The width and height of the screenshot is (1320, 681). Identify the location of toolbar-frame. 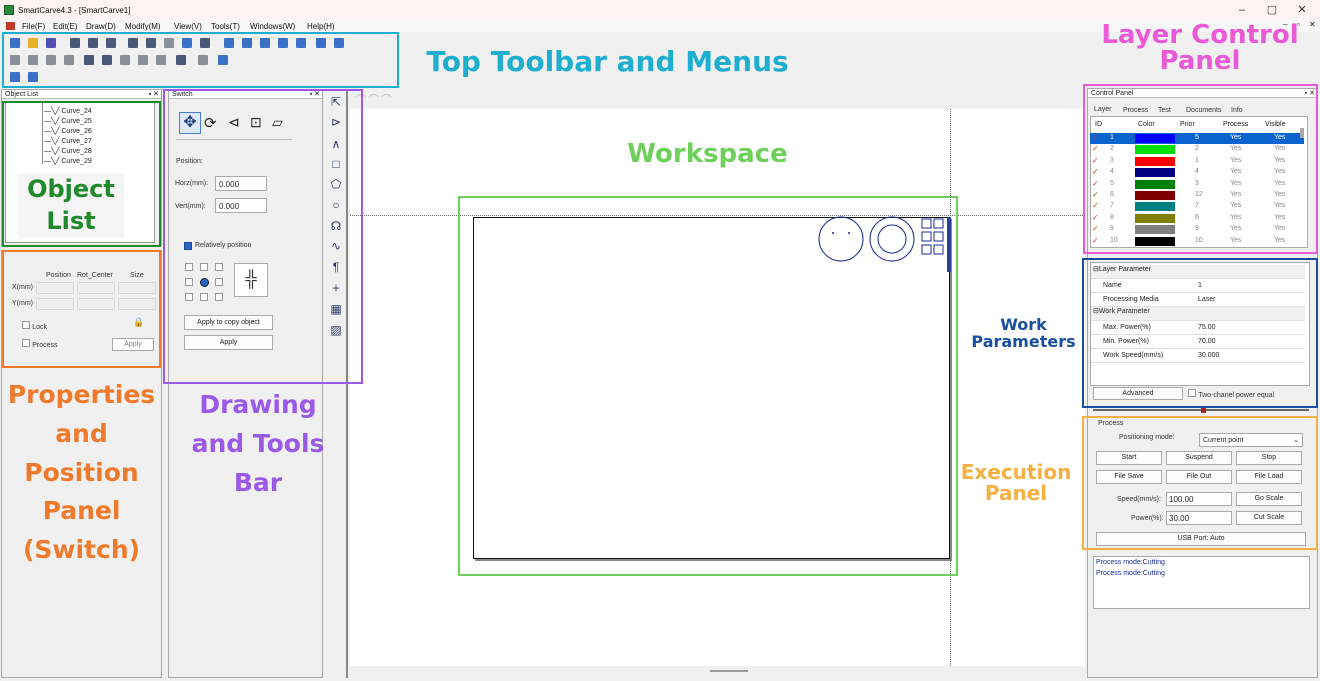
(200, 60).